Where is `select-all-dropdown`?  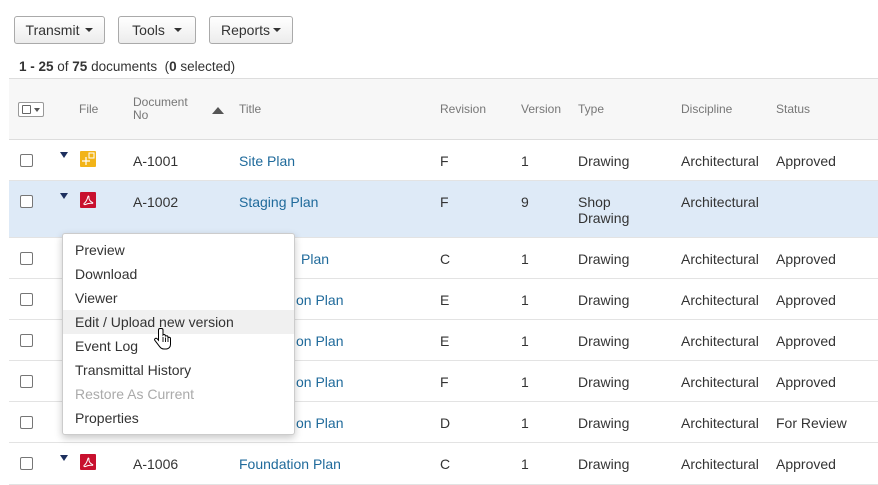
select-all-dropdown is located at coordinates (31, 109).